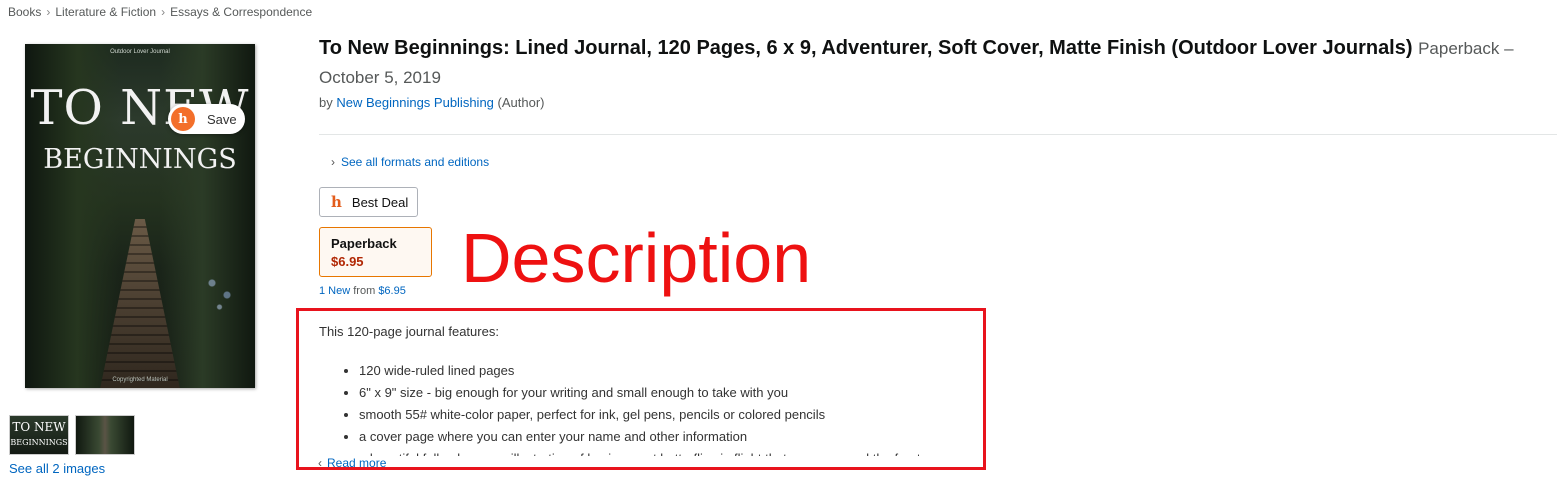 The image size is (1557, 484). I want to click on byline: by New Beginnings Publishing (Author), so click(432, 102).